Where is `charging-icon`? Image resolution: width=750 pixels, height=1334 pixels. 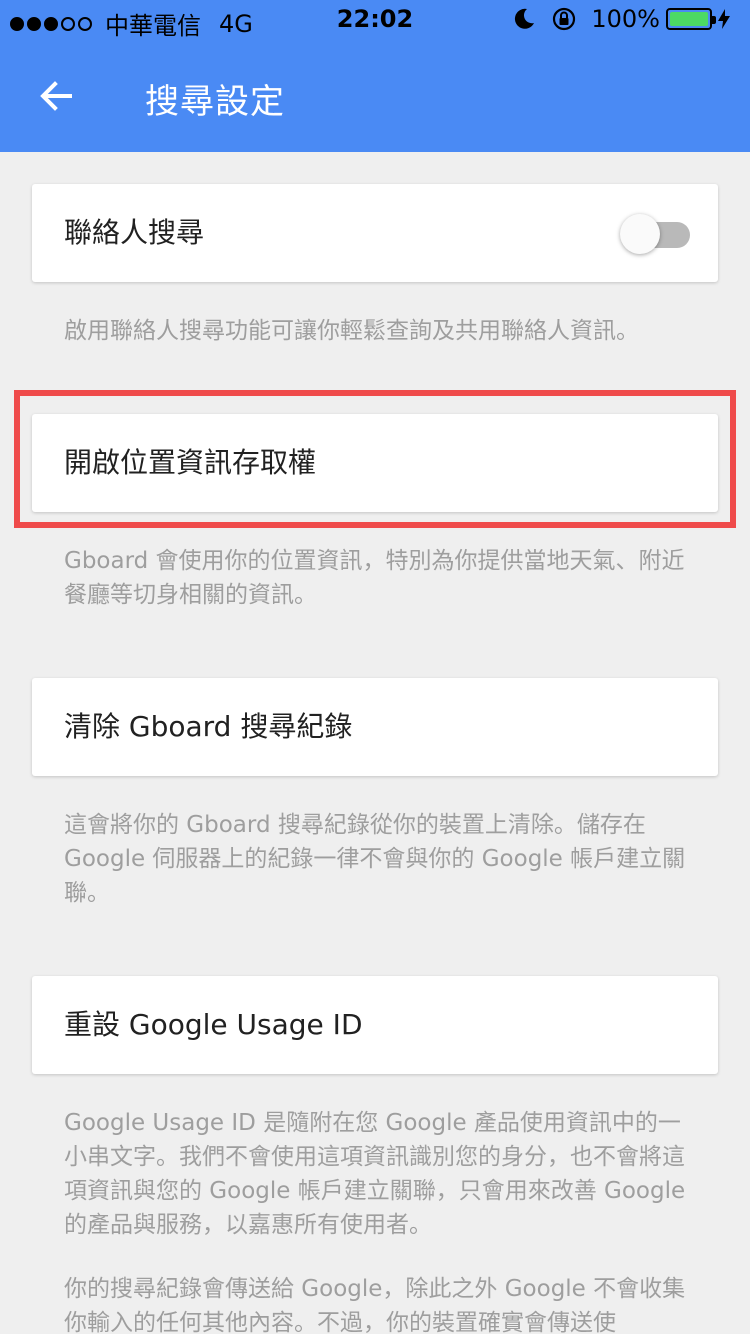 charging-icon is located at coordinates (724, 19).